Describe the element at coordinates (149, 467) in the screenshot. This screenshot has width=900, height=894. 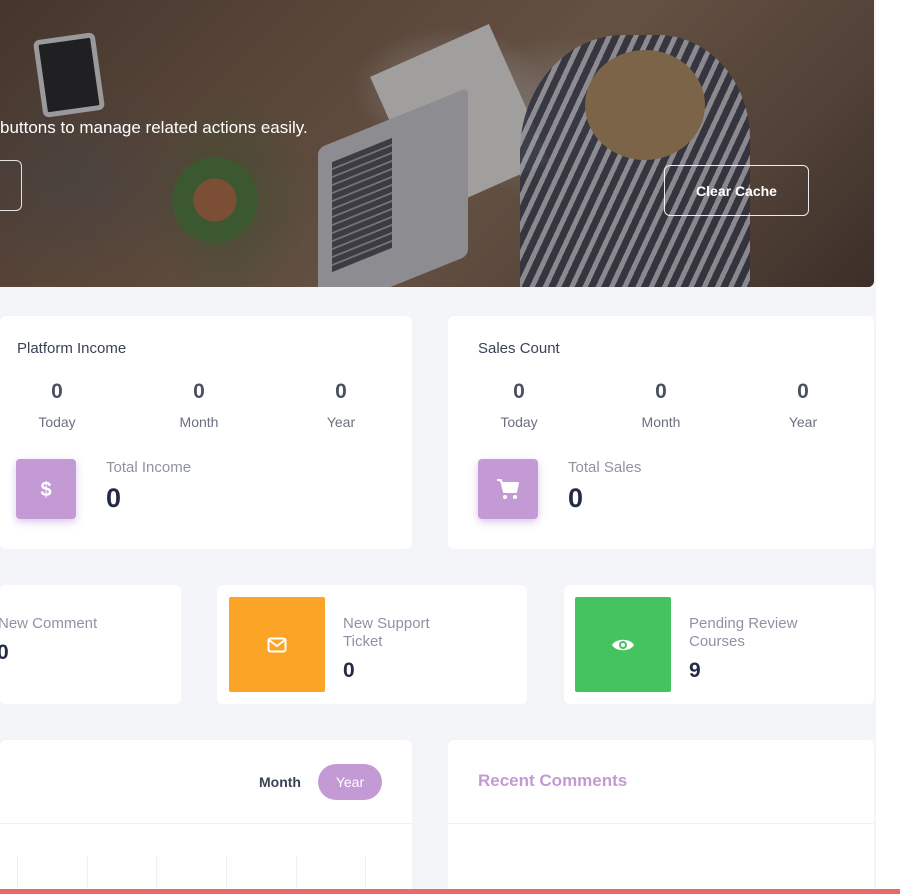
I see `total-income-label: Total Income` at that location.